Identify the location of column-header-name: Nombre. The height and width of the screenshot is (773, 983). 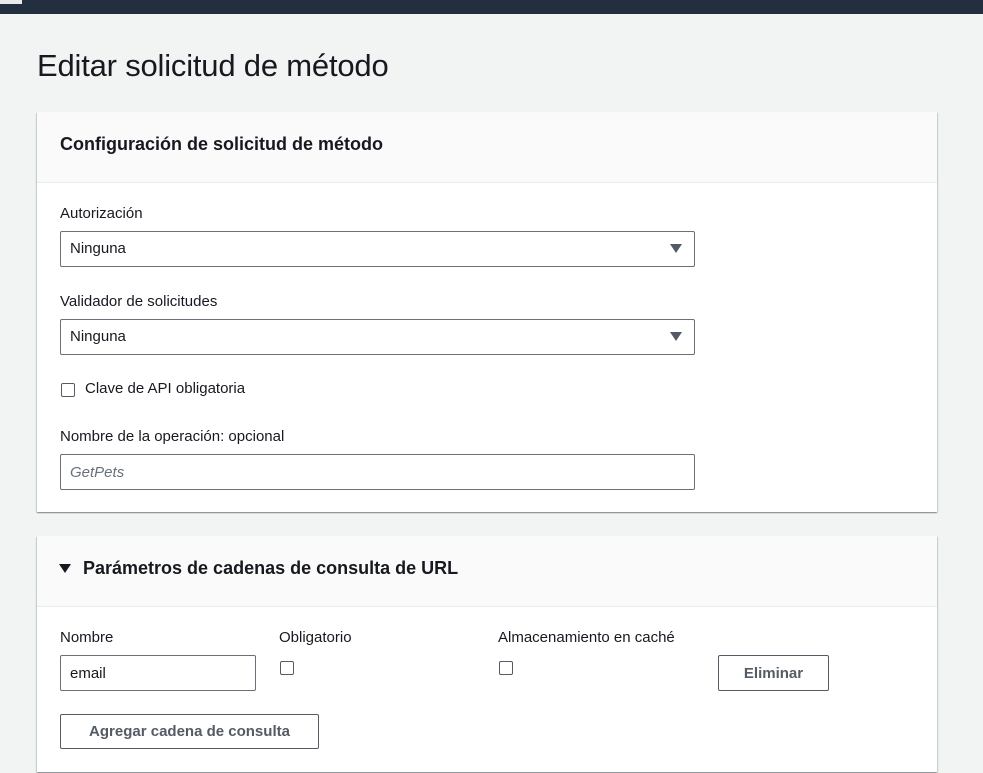
(87, 637).